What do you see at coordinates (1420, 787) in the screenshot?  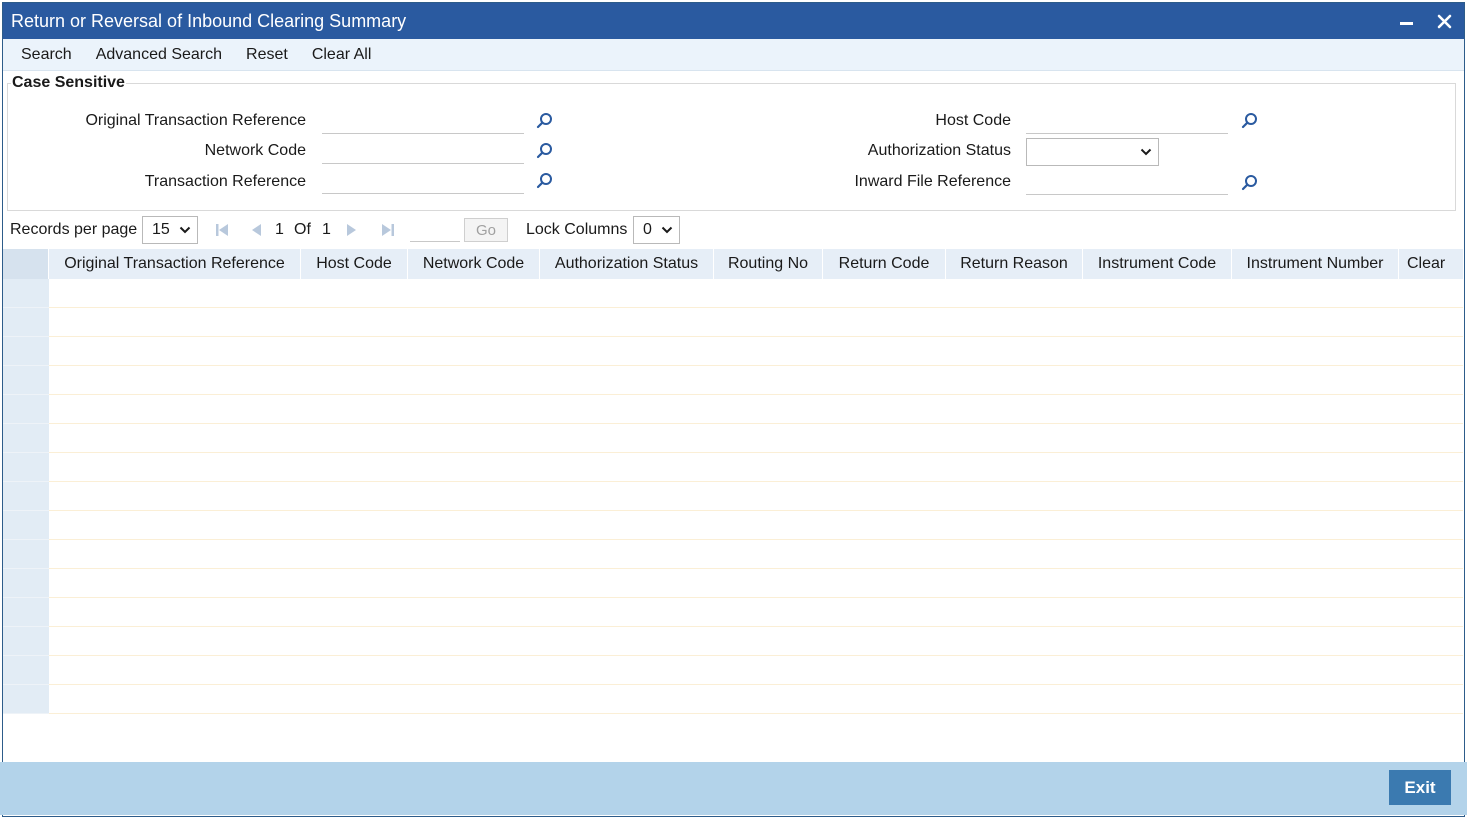 I see `exit-button: Exit` at bounding box center [1420, 787].